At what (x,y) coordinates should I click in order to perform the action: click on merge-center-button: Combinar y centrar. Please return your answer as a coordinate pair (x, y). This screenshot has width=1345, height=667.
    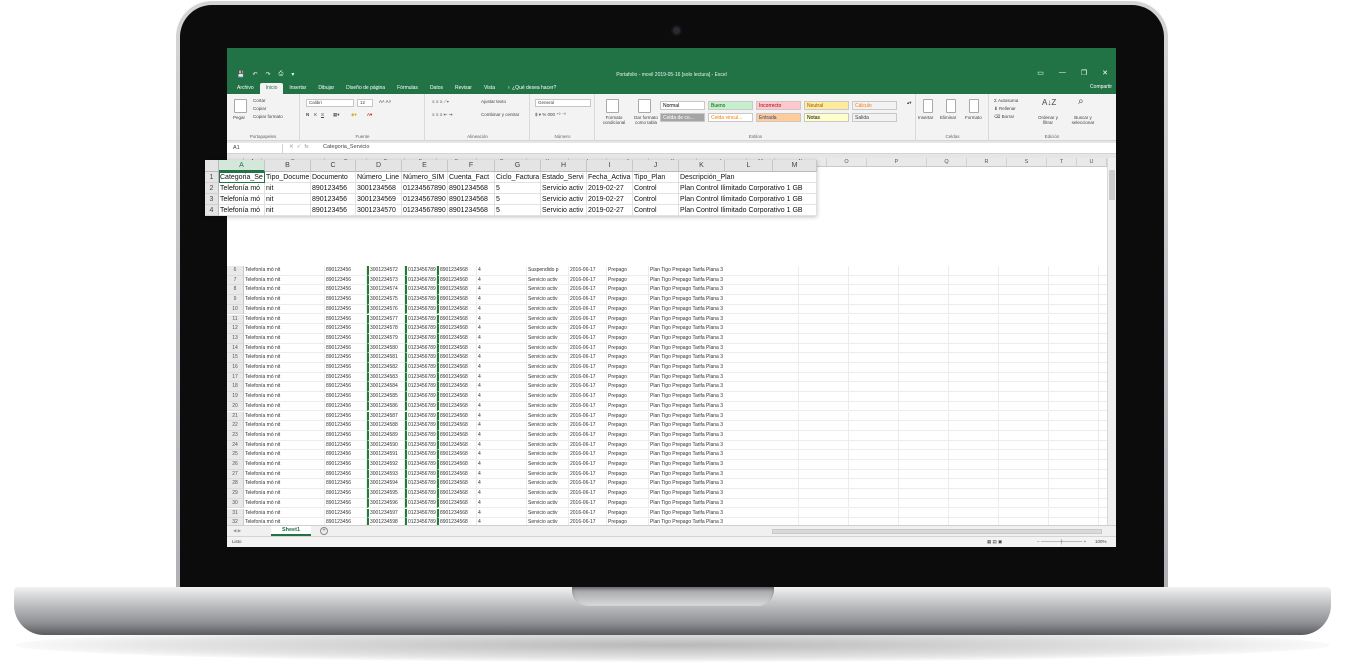
    Looking at the image, I should click on (500, 114).